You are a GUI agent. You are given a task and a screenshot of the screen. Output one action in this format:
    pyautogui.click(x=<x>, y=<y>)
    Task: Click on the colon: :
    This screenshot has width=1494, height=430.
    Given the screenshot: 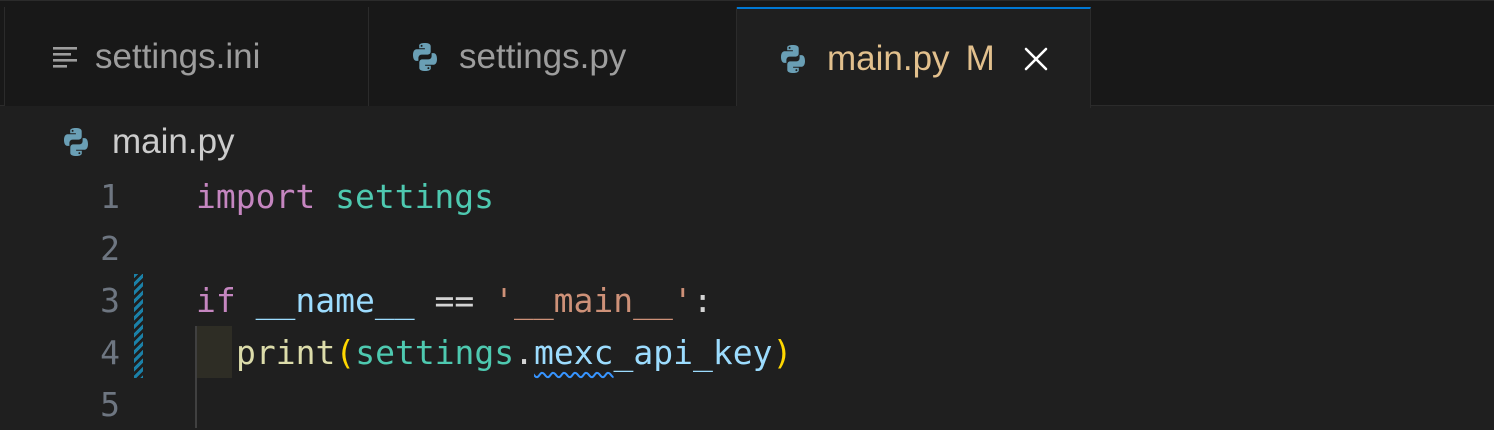 What is the action you would take?
    pyautogui.click(x=702, y=300)
    